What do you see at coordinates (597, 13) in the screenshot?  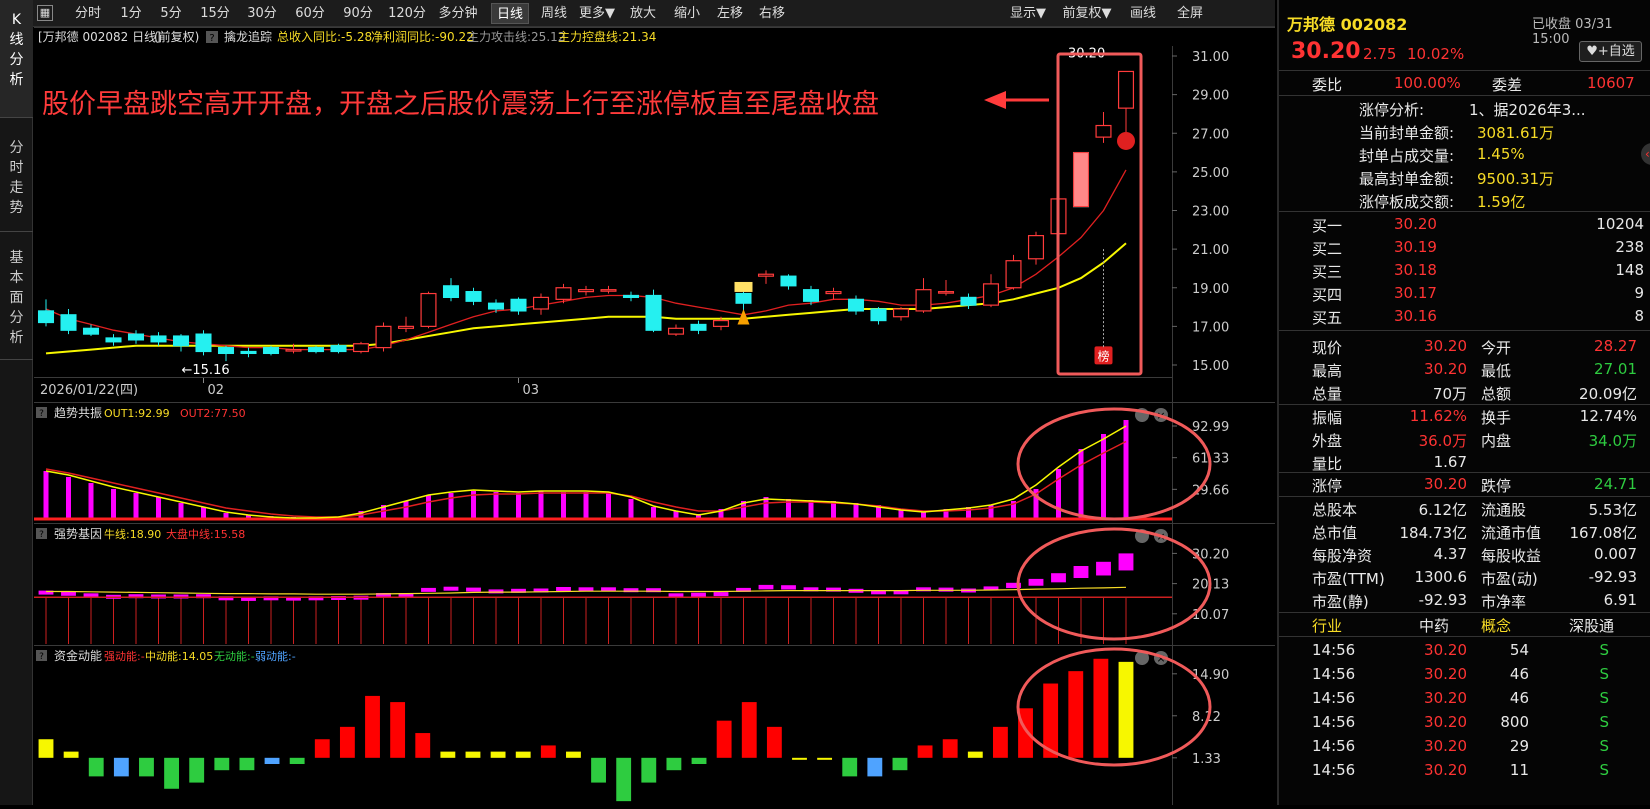 I see `toolbar-btn-11: 更多▼` at bounding box center [597, 13].